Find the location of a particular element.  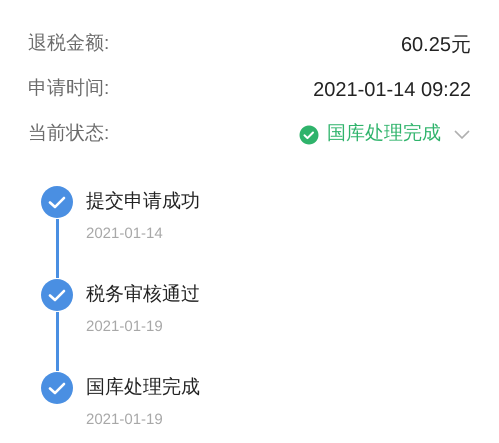

field-label: 退税金额: is located at coordinates (69, 44).